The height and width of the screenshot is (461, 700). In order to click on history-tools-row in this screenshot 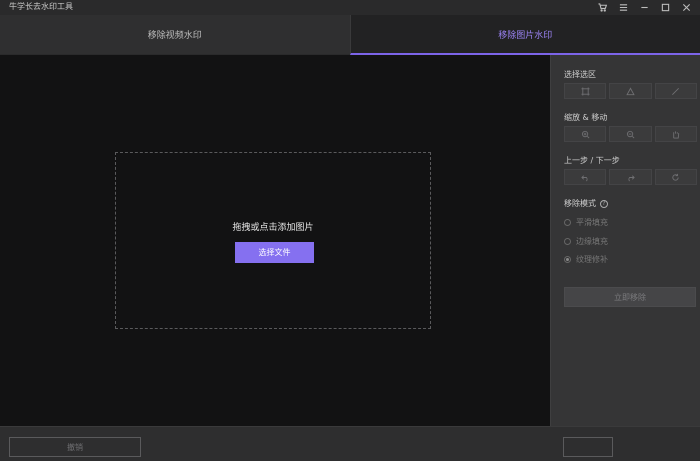, I will do `click(630, 177)`.